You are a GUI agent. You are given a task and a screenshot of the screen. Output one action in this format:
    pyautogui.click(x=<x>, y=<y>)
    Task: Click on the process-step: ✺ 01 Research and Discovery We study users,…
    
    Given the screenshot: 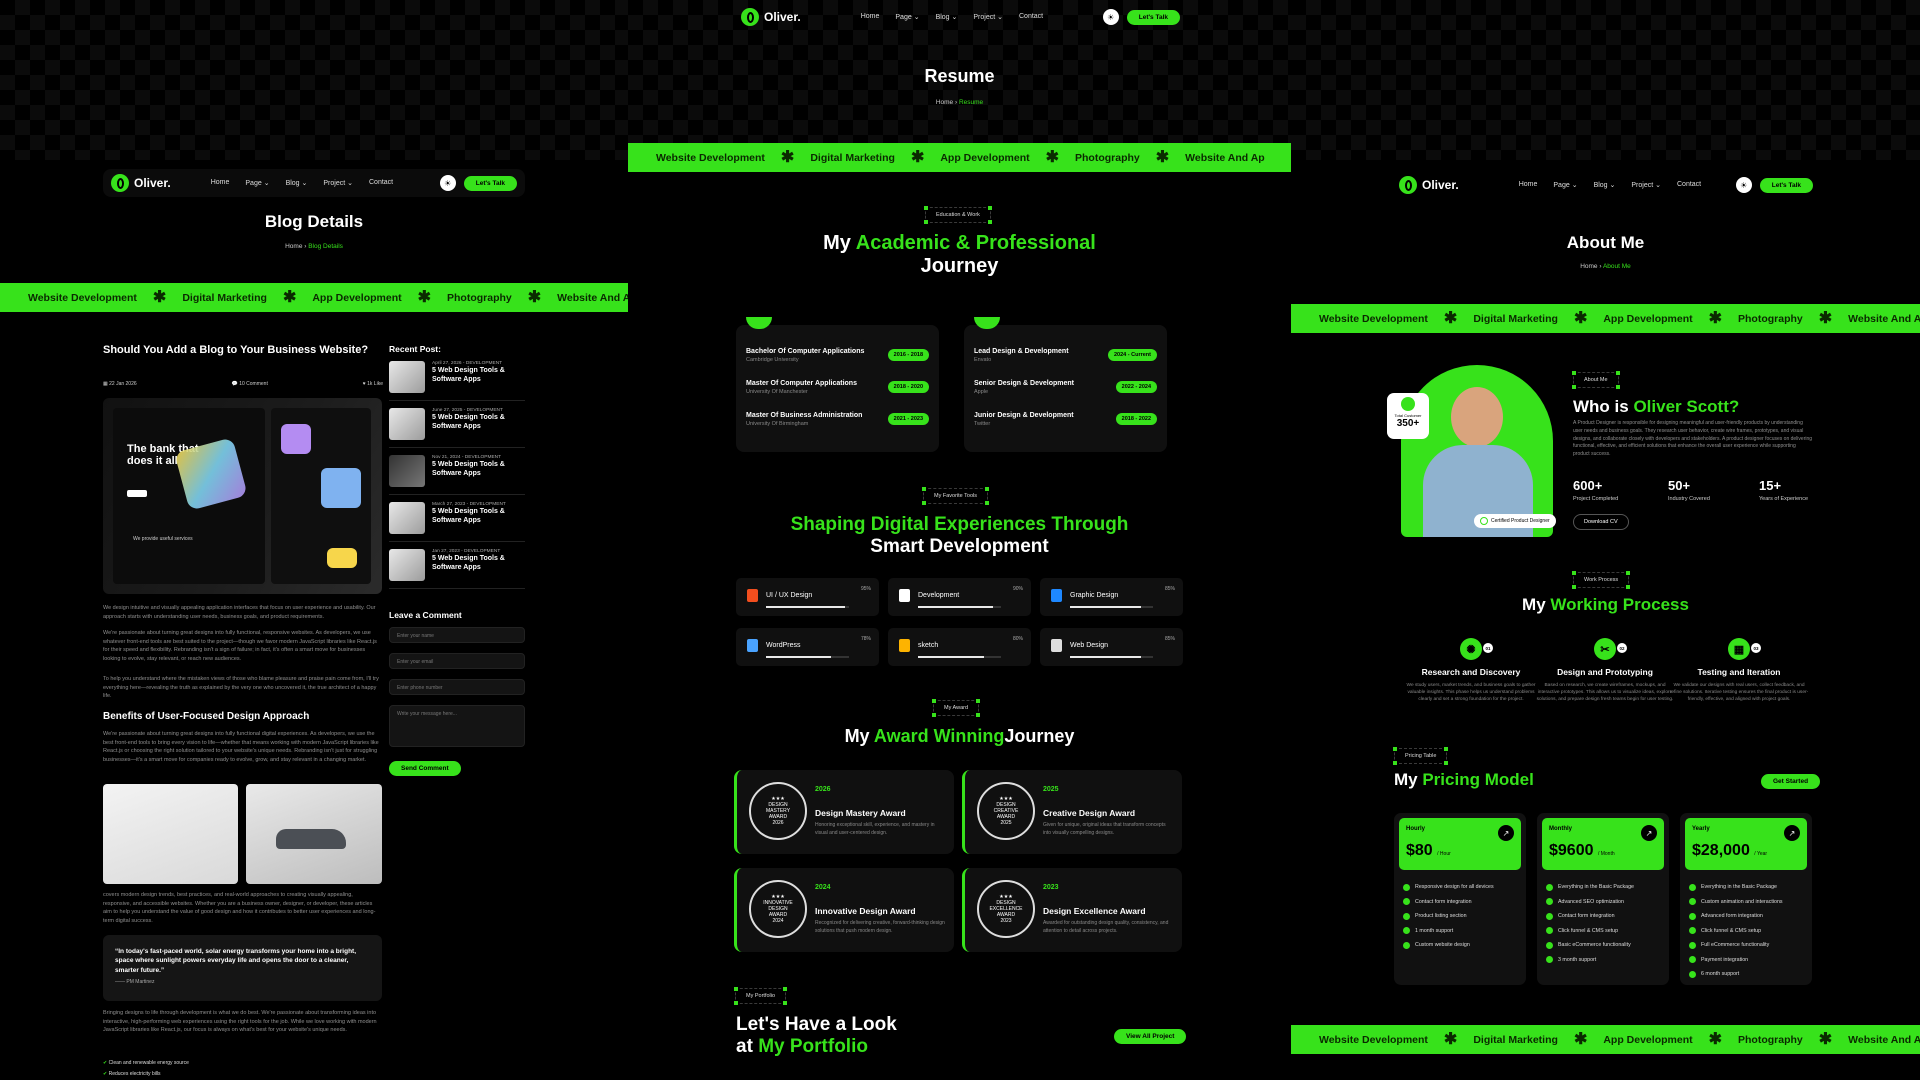 What is the action you would take?
    pyautogui.click(x=1471, y=671)
    